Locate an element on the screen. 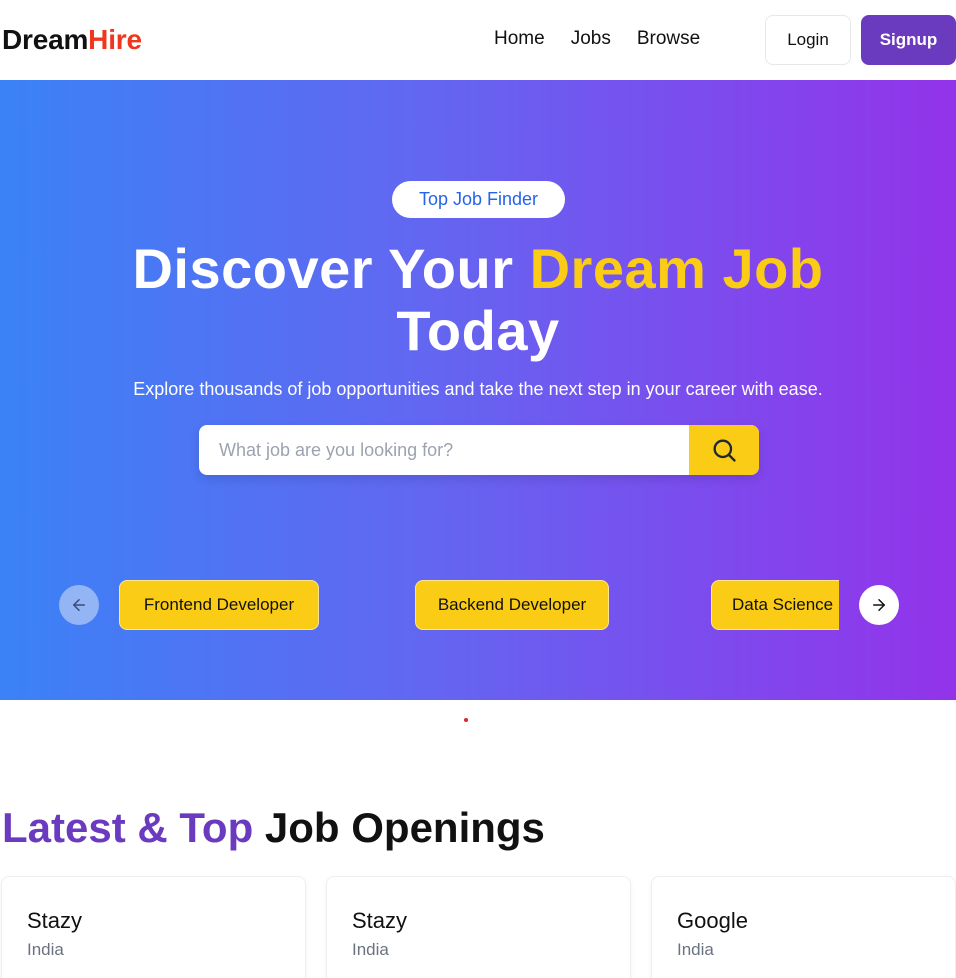  brand-logo-part1: Dream is located at coordinates (45, 39).